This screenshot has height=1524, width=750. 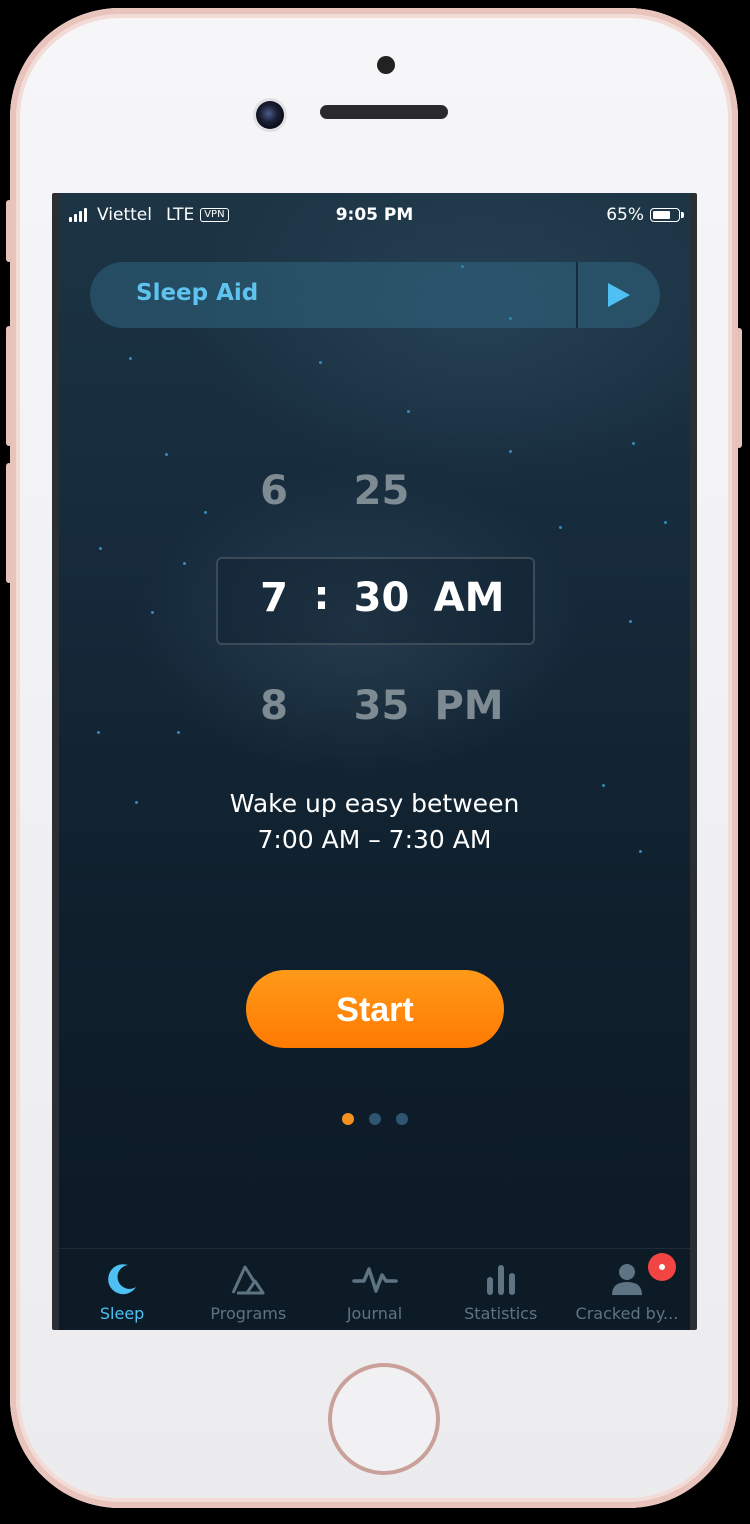 I want to click on earpiece-speaker, so click(x=384, y=112).